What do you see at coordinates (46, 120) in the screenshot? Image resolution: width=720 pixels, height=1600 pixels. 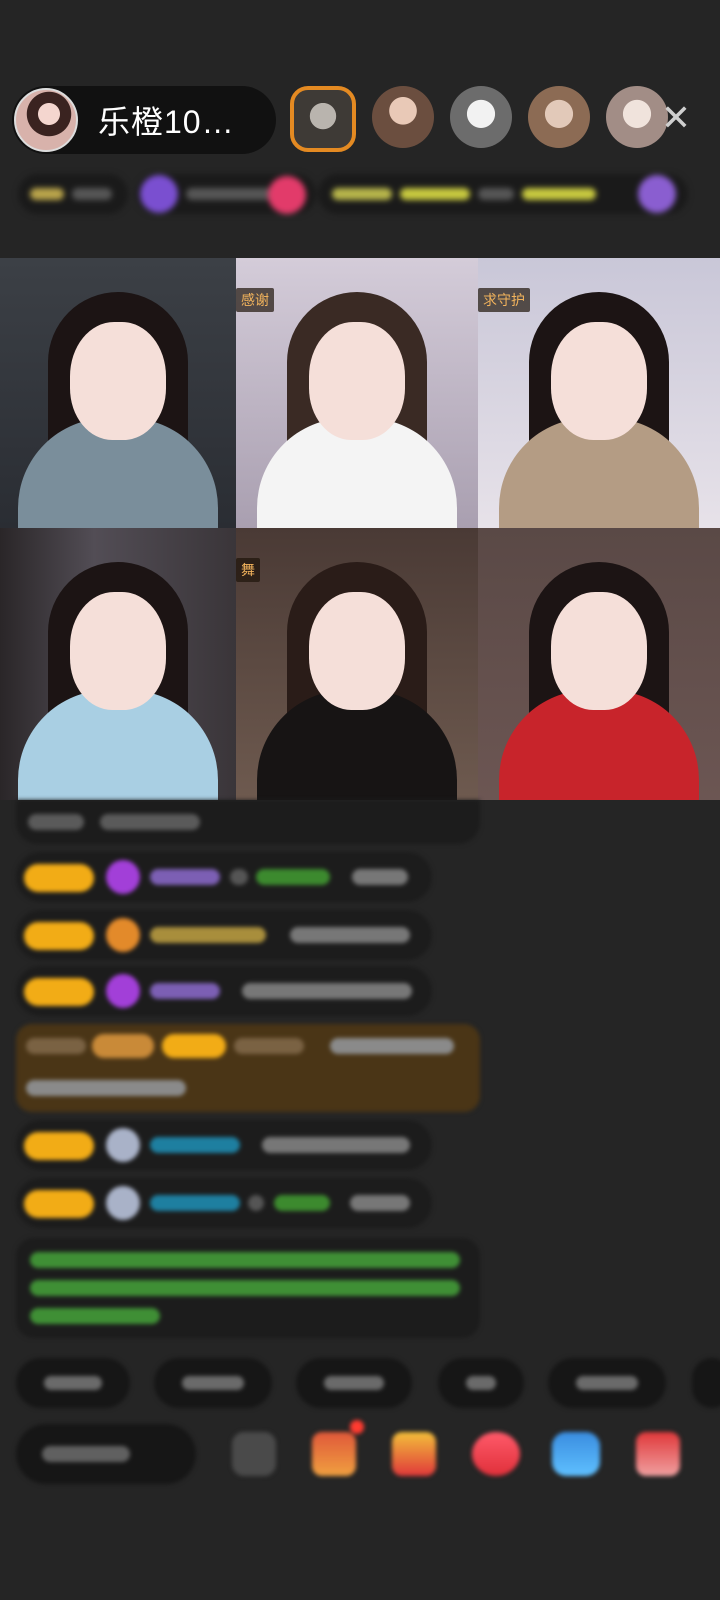 I see `host-avatar` at bounding box center [46, 120].